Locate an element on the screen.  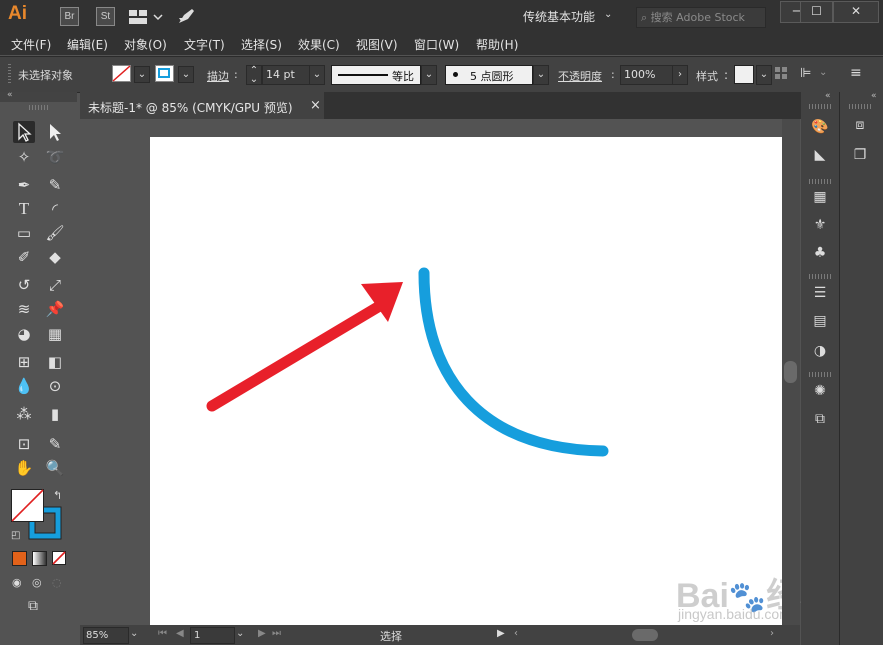
fill-dropdown-chevron-icon: ⌄ is located at coordinates (142, 74).